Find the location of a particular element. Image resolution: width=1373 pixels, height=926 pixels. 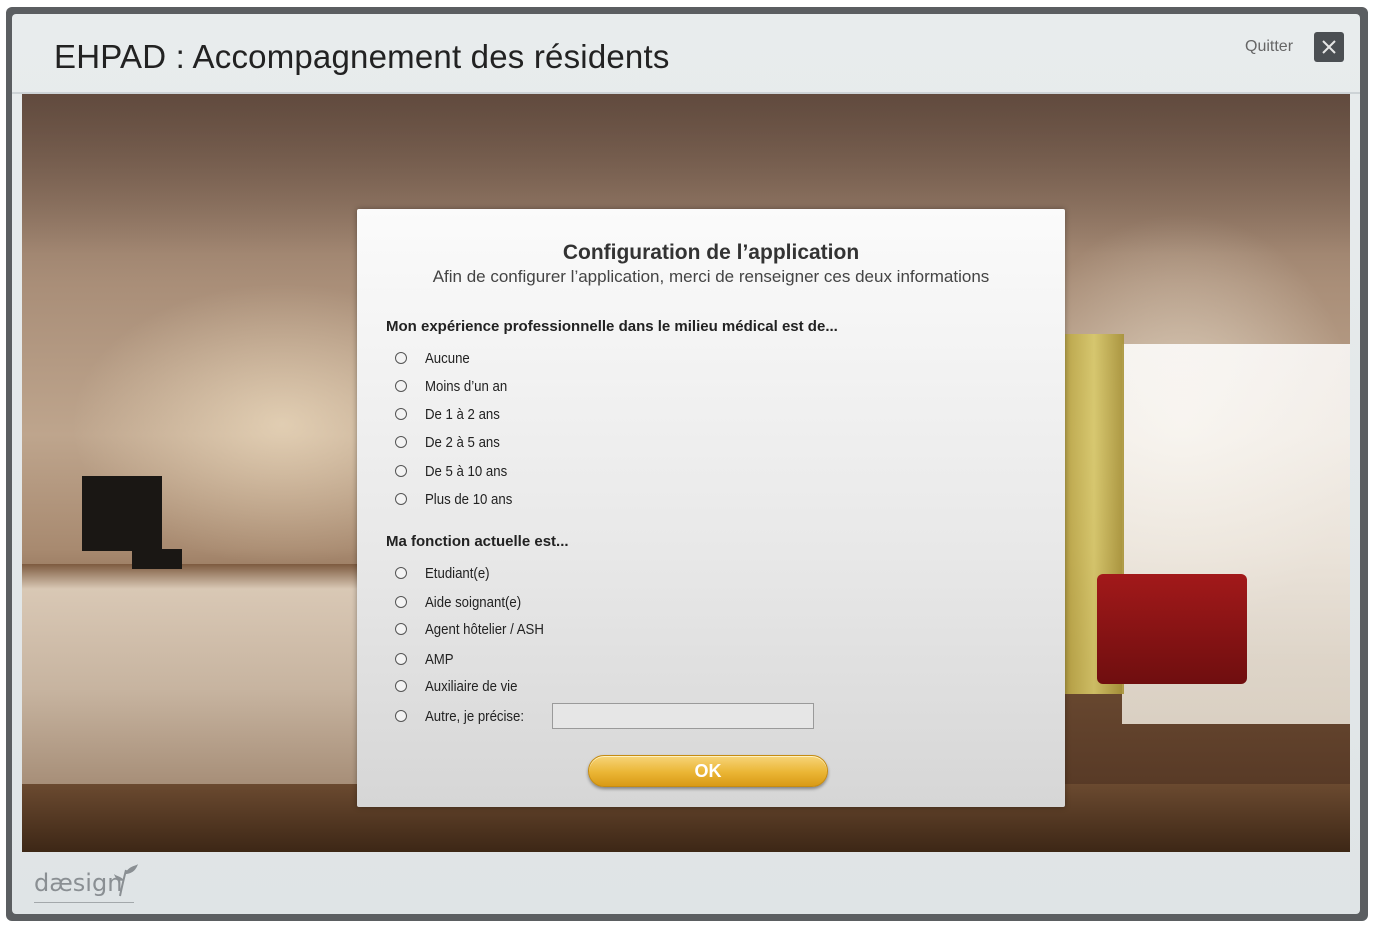

function-option: Agent hôtelier / ASH is located at coordinates (477, 629).